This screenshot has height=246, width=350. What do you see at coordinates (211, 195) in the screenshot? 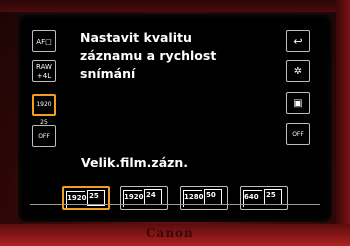
I see `size-option-fps: 50` at bounding box center [211, 195].